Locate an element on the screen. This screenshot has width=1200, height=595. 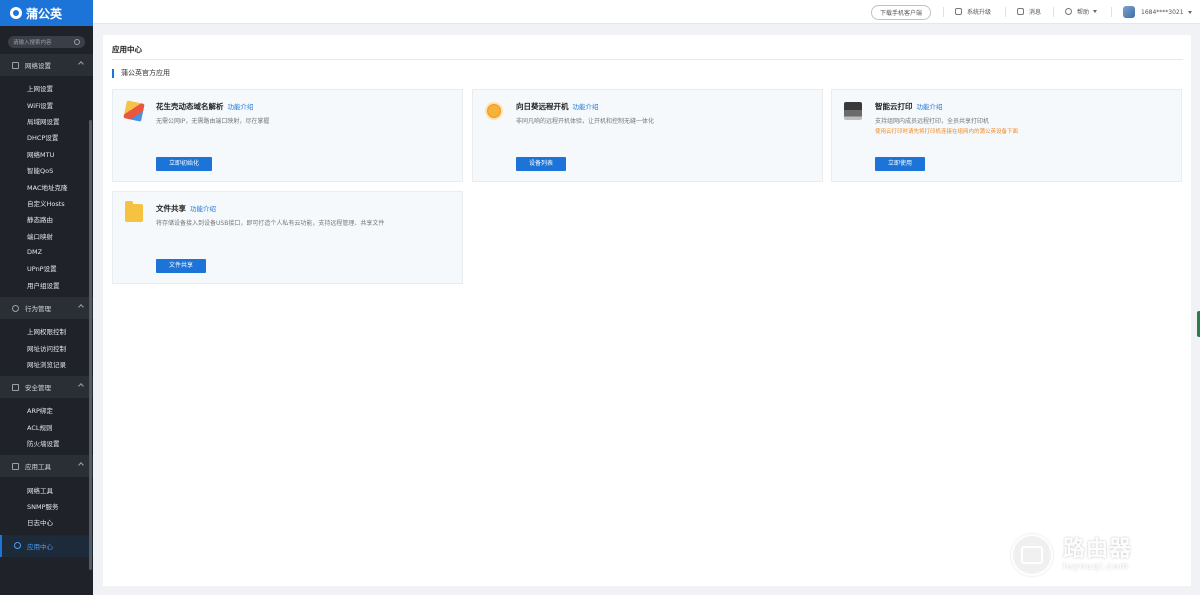
sidebar-search-input: 请输入搜索内容 is located at coordinates (46, 42).